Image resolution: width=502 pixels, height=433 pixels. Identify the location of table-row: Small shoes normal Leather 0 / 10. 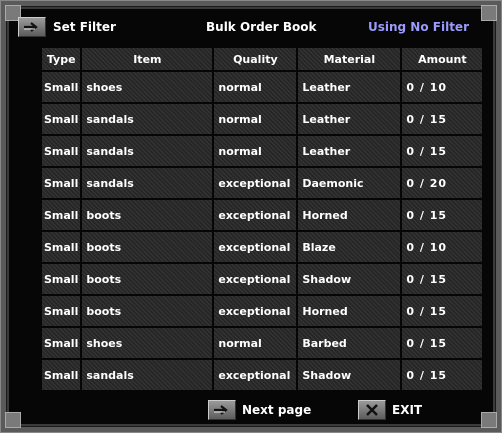
(262, 87).